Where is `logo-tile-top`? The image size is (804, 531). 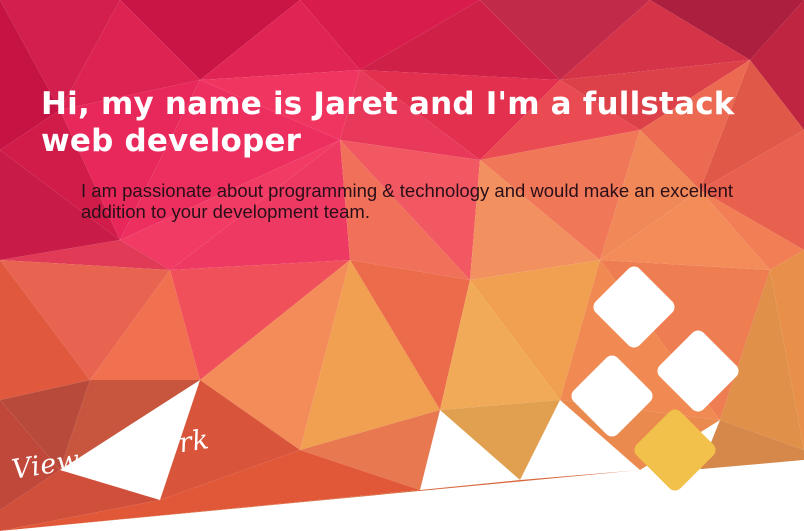 logo-tile-top is located at coordinates (634, 307).